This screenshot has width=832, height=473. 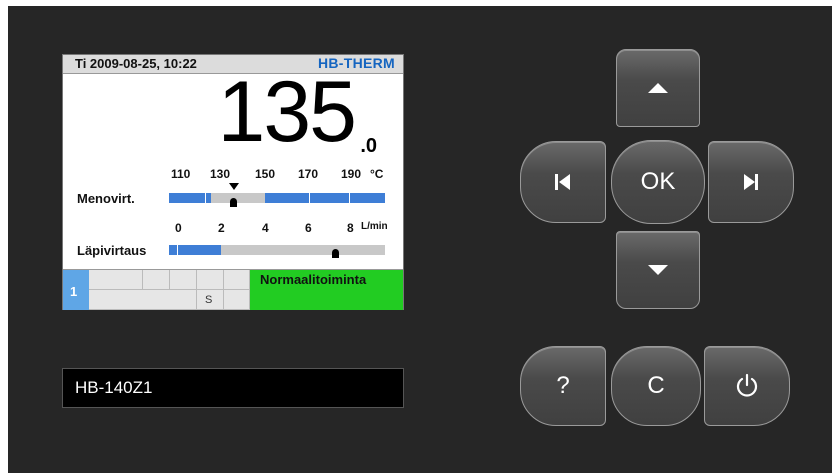 I want to click on flow-scale: 0 2 4 6 8 L/min, so click(x=233, y=228).